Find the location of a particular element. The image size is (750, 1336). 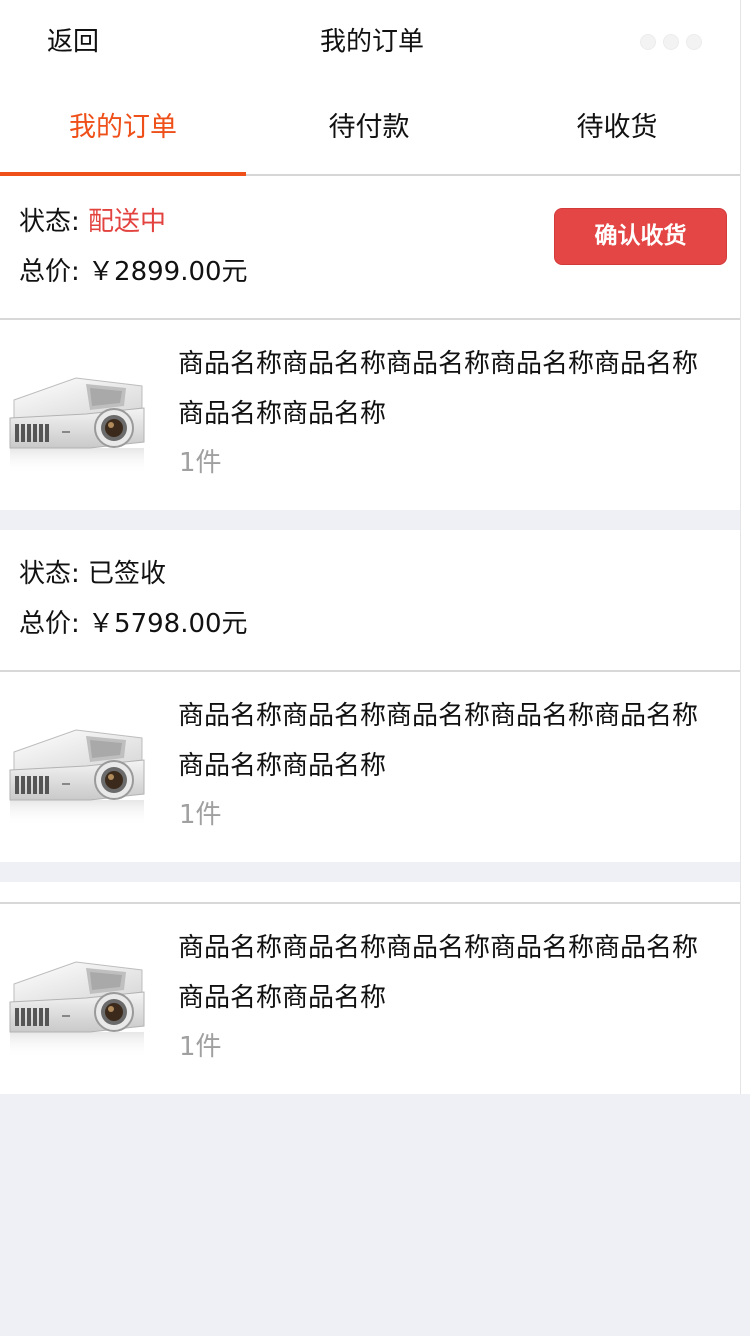

page-title: 我的订单 is located at coordinates (371, 42).